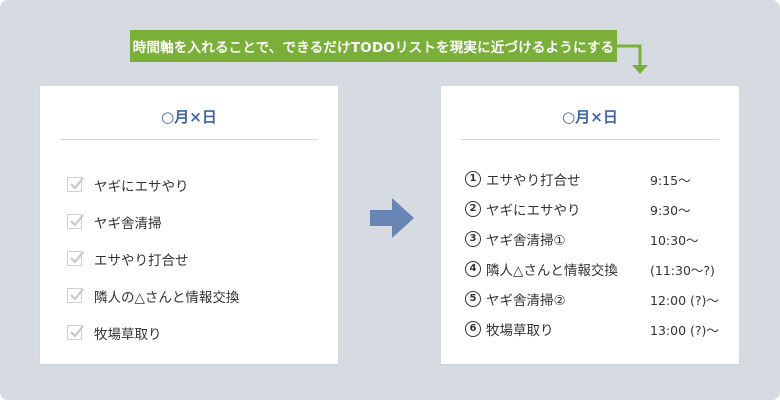 This screenshot has width=780, height=400. Describe the element at coordinates (674, 240) in the screenshot. I see `schedule-time: 10:30〜` at that location.